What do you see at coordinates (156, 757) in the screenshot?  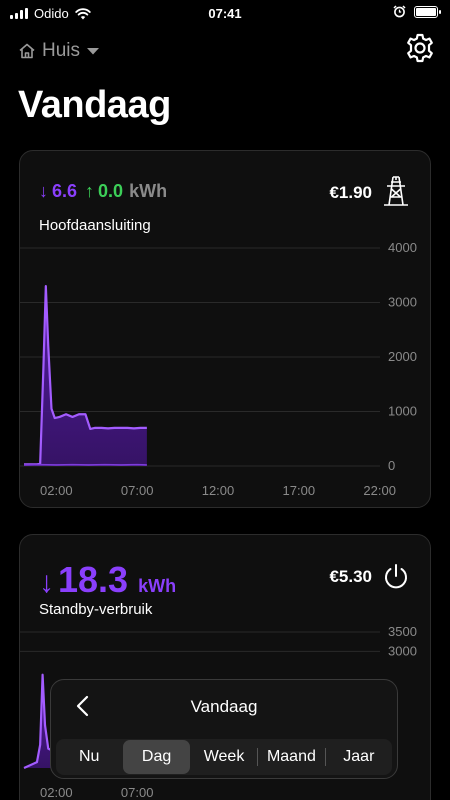 I see `period-option-dag: Dag` at bounding box center [156, 757].